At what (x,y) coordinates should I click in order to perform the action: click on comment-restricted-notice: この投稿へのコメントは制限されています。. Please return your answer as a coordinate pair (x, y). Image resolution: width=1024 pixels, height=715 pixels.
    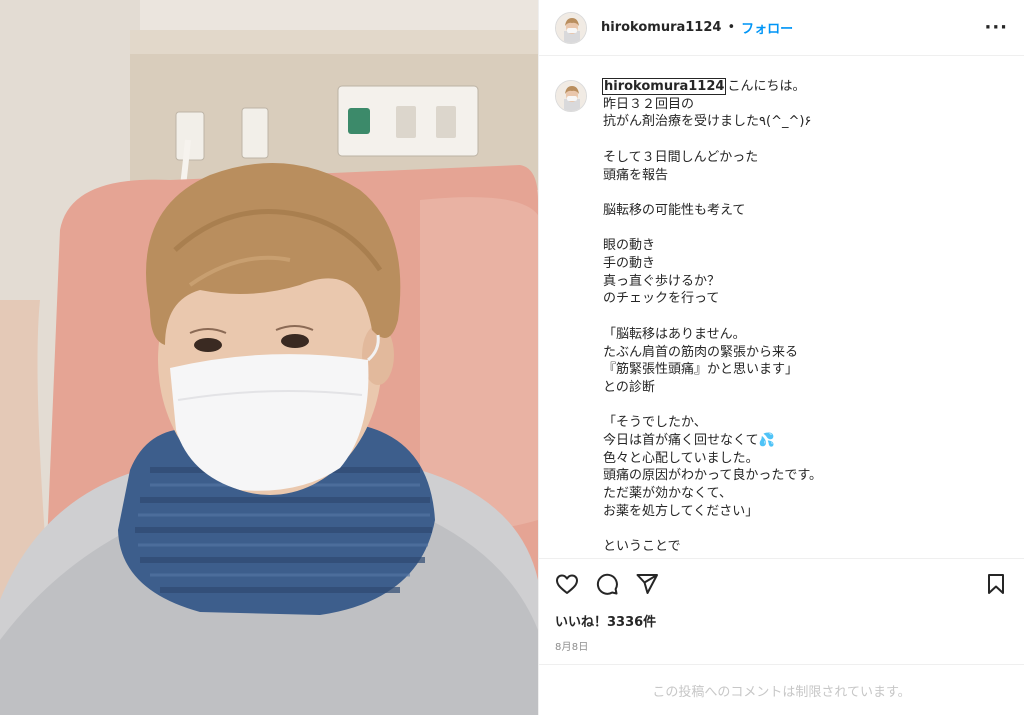
    Looking at the image, I should click on (781, 689).